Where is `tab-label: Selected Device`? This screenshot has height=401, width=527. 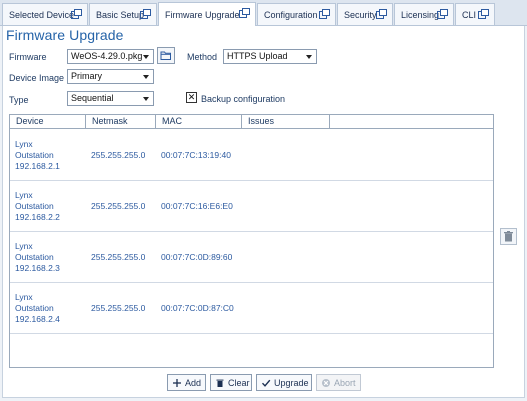
tab-label: Selected Device is located at coordinates (42, 14).